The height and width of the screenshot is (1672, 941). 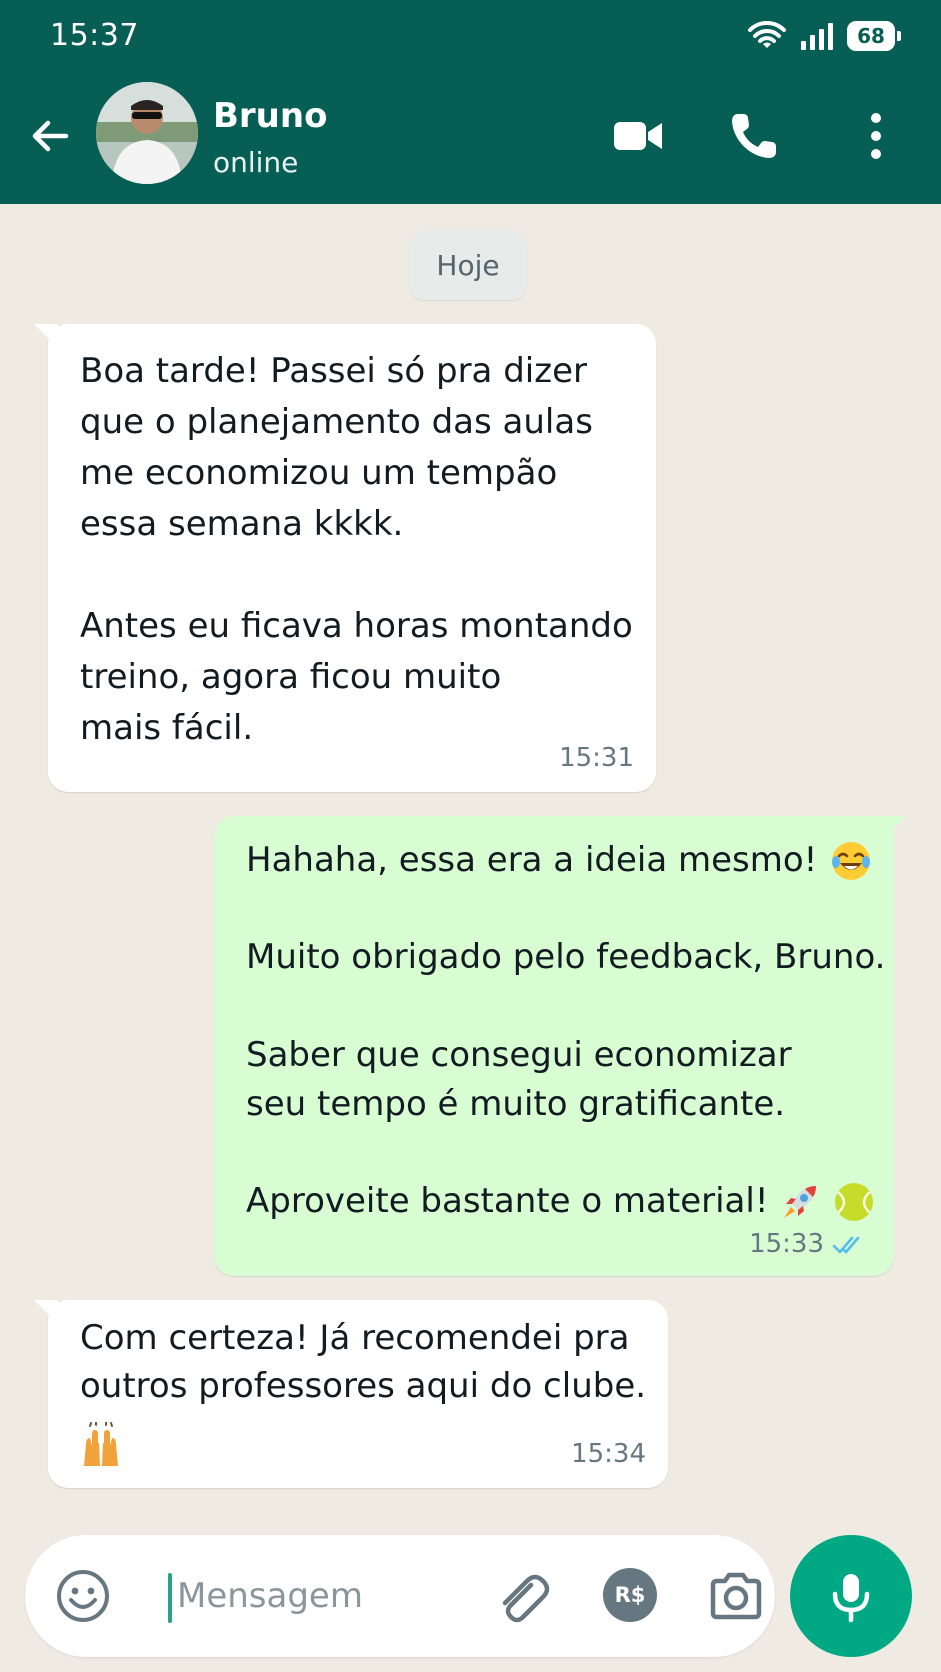 I want to click on message-meta: 15:34, so click(x=608, y=1454).